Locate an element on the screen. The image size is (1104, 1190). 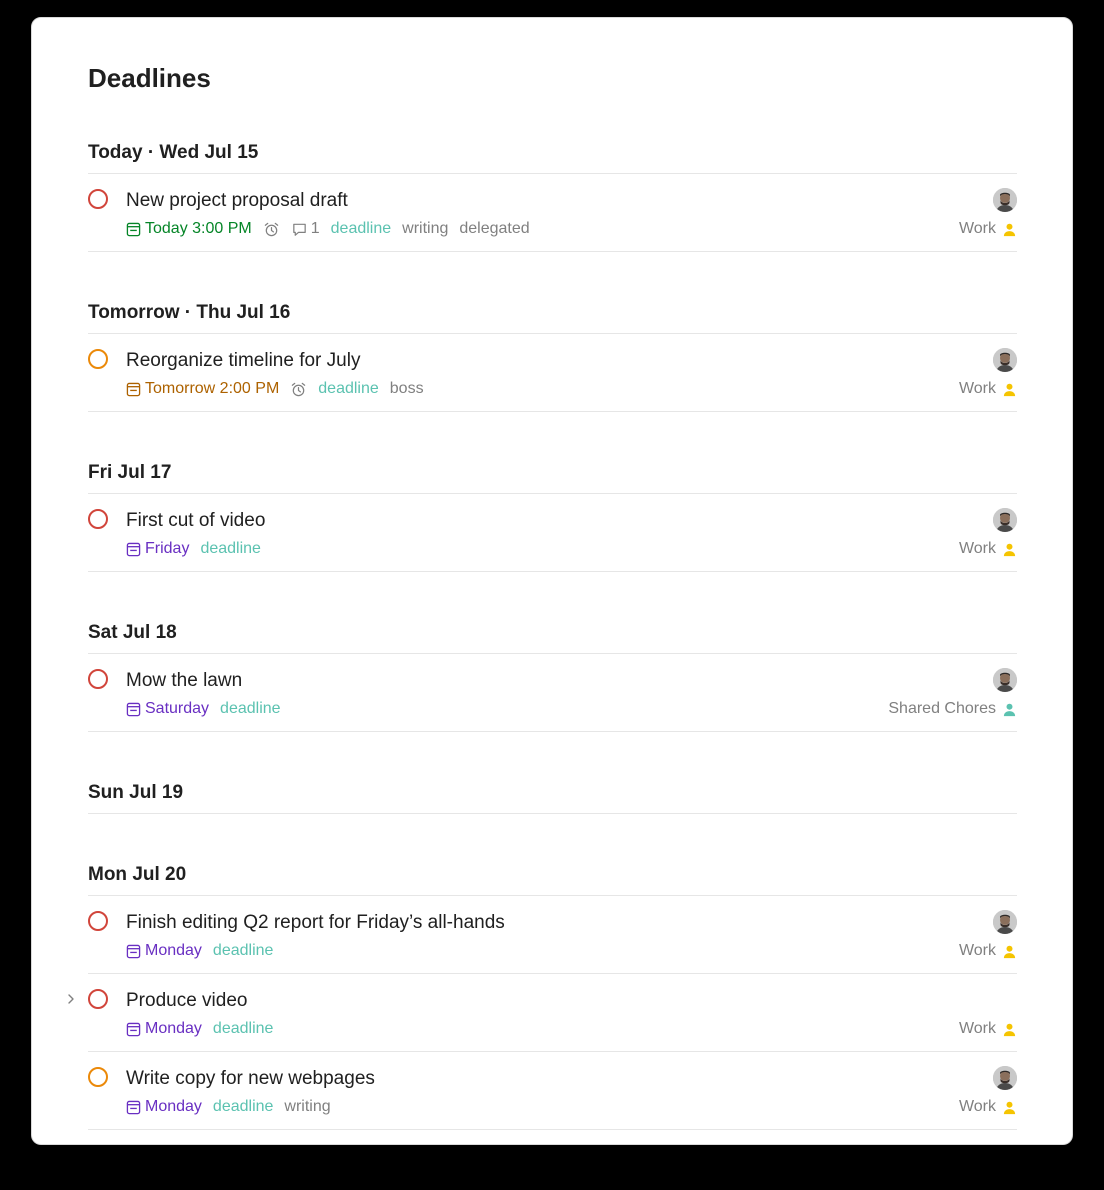
section-header: Mon Jul 20 is located at coordinates (552, 876).